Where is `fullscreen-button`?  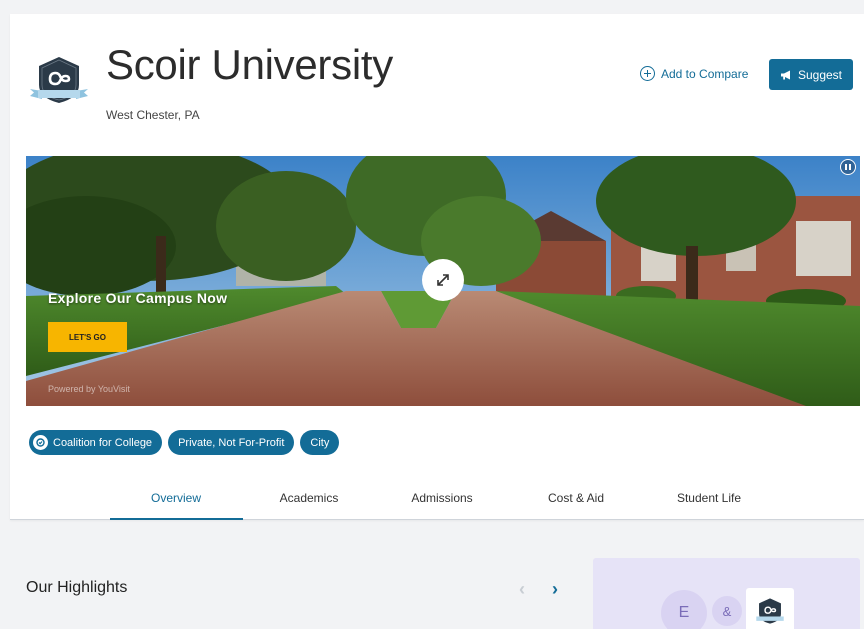
fullscreen-button is located at coordinates (443, 280).